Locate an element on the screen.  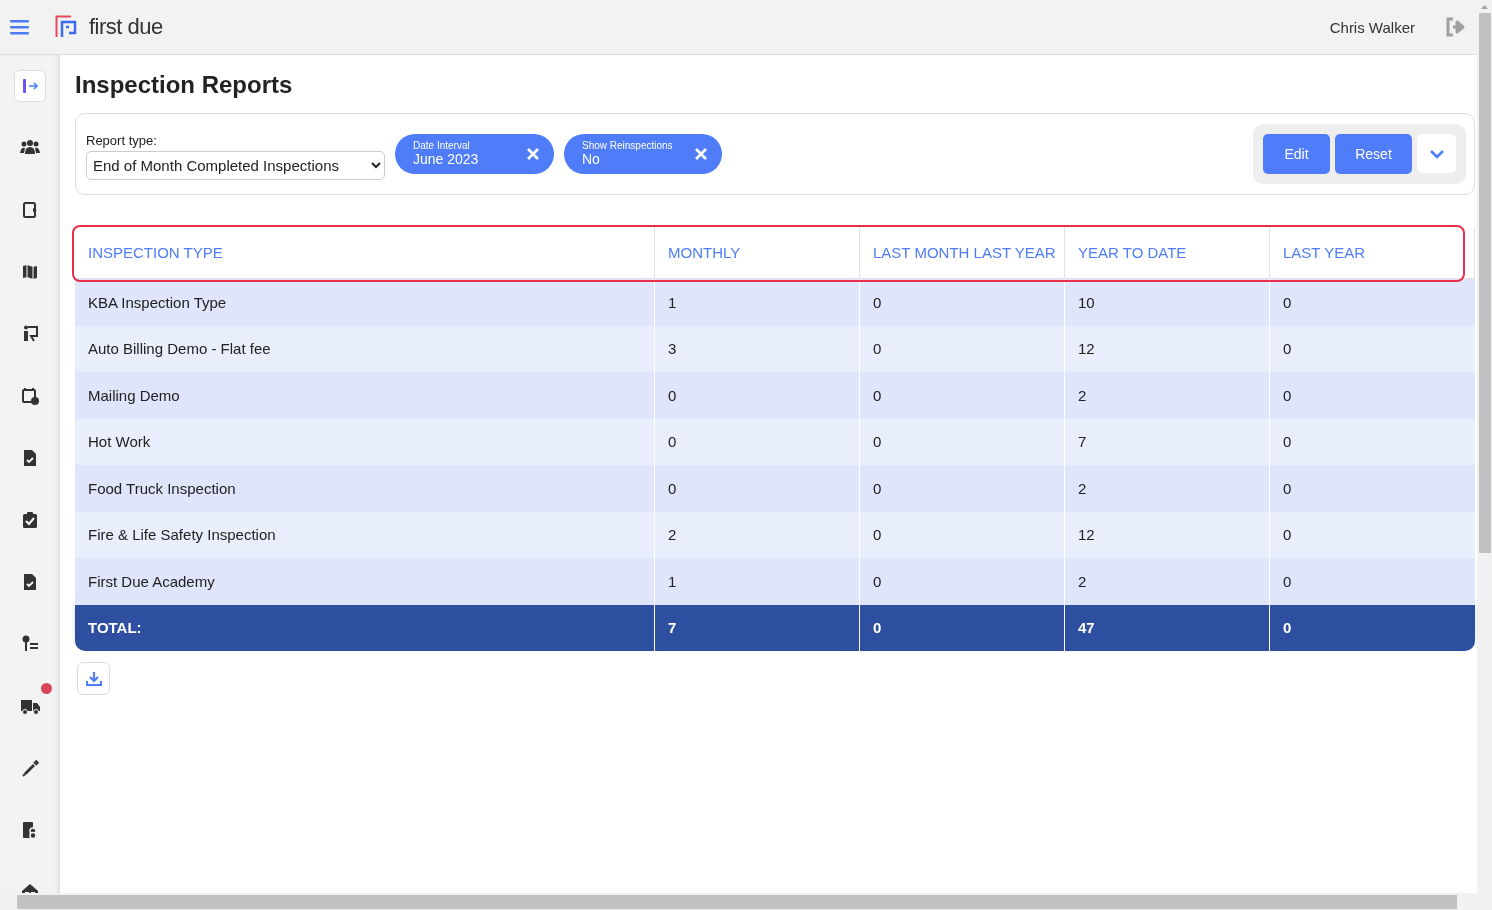
table-cell: Auto Billing Demo - Flat fee is located at coordinates (365, 348).